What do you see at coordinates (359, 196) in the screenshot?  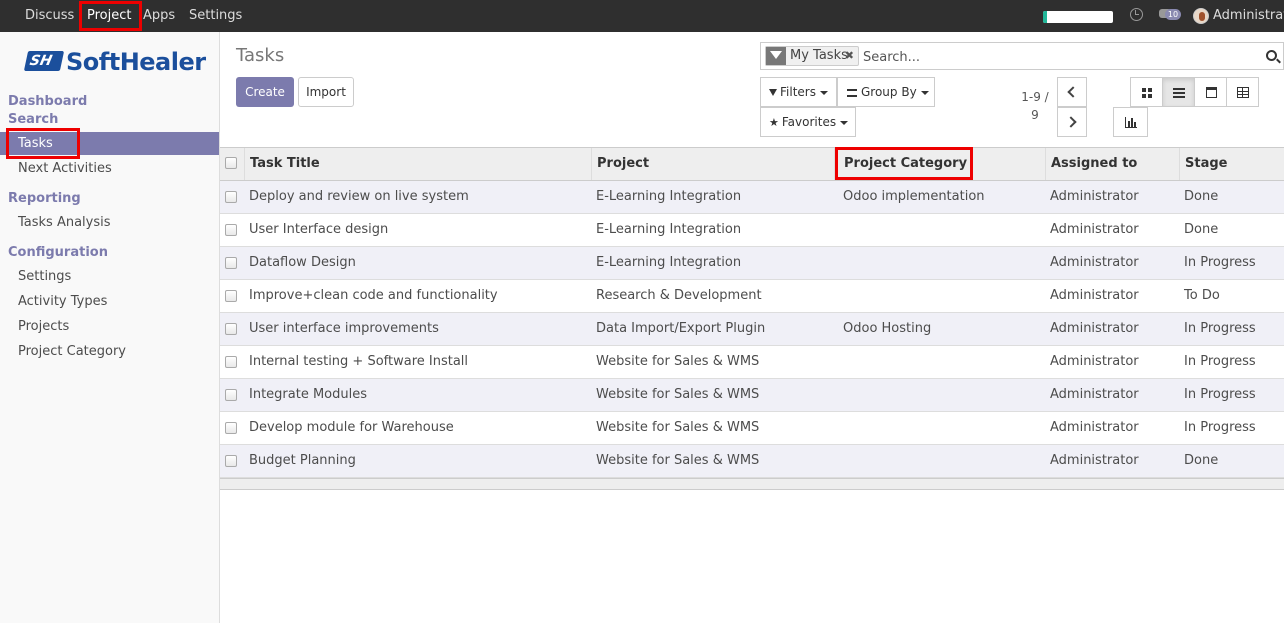 I see `cell-task-title: Deploy and review on live system` at bounding box center [359, 196].